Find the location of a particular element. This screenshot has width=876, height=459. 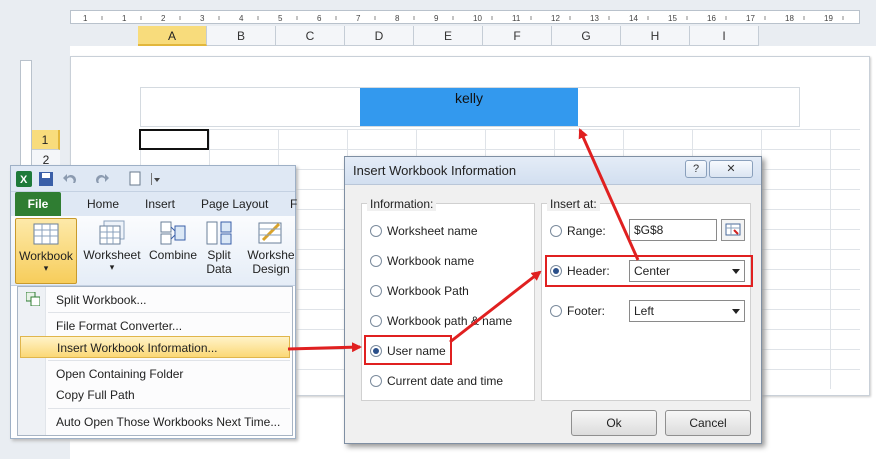

arrow-header-to-cell is located at coordinates (609, 194).